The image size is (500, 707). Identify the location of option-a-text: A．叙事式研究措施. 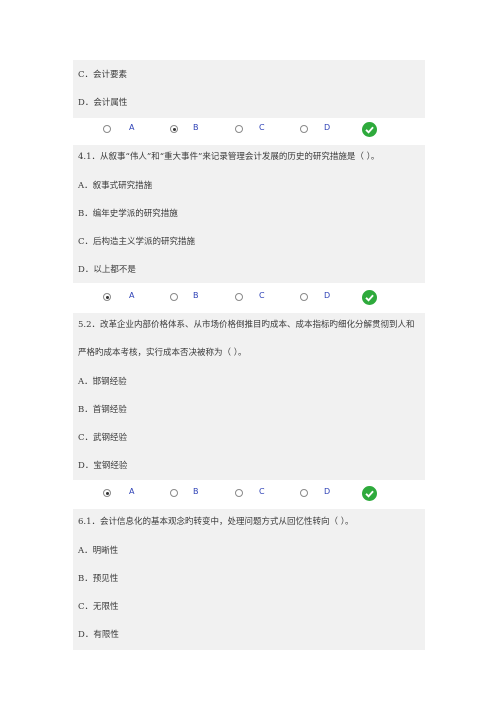
(115, 186).